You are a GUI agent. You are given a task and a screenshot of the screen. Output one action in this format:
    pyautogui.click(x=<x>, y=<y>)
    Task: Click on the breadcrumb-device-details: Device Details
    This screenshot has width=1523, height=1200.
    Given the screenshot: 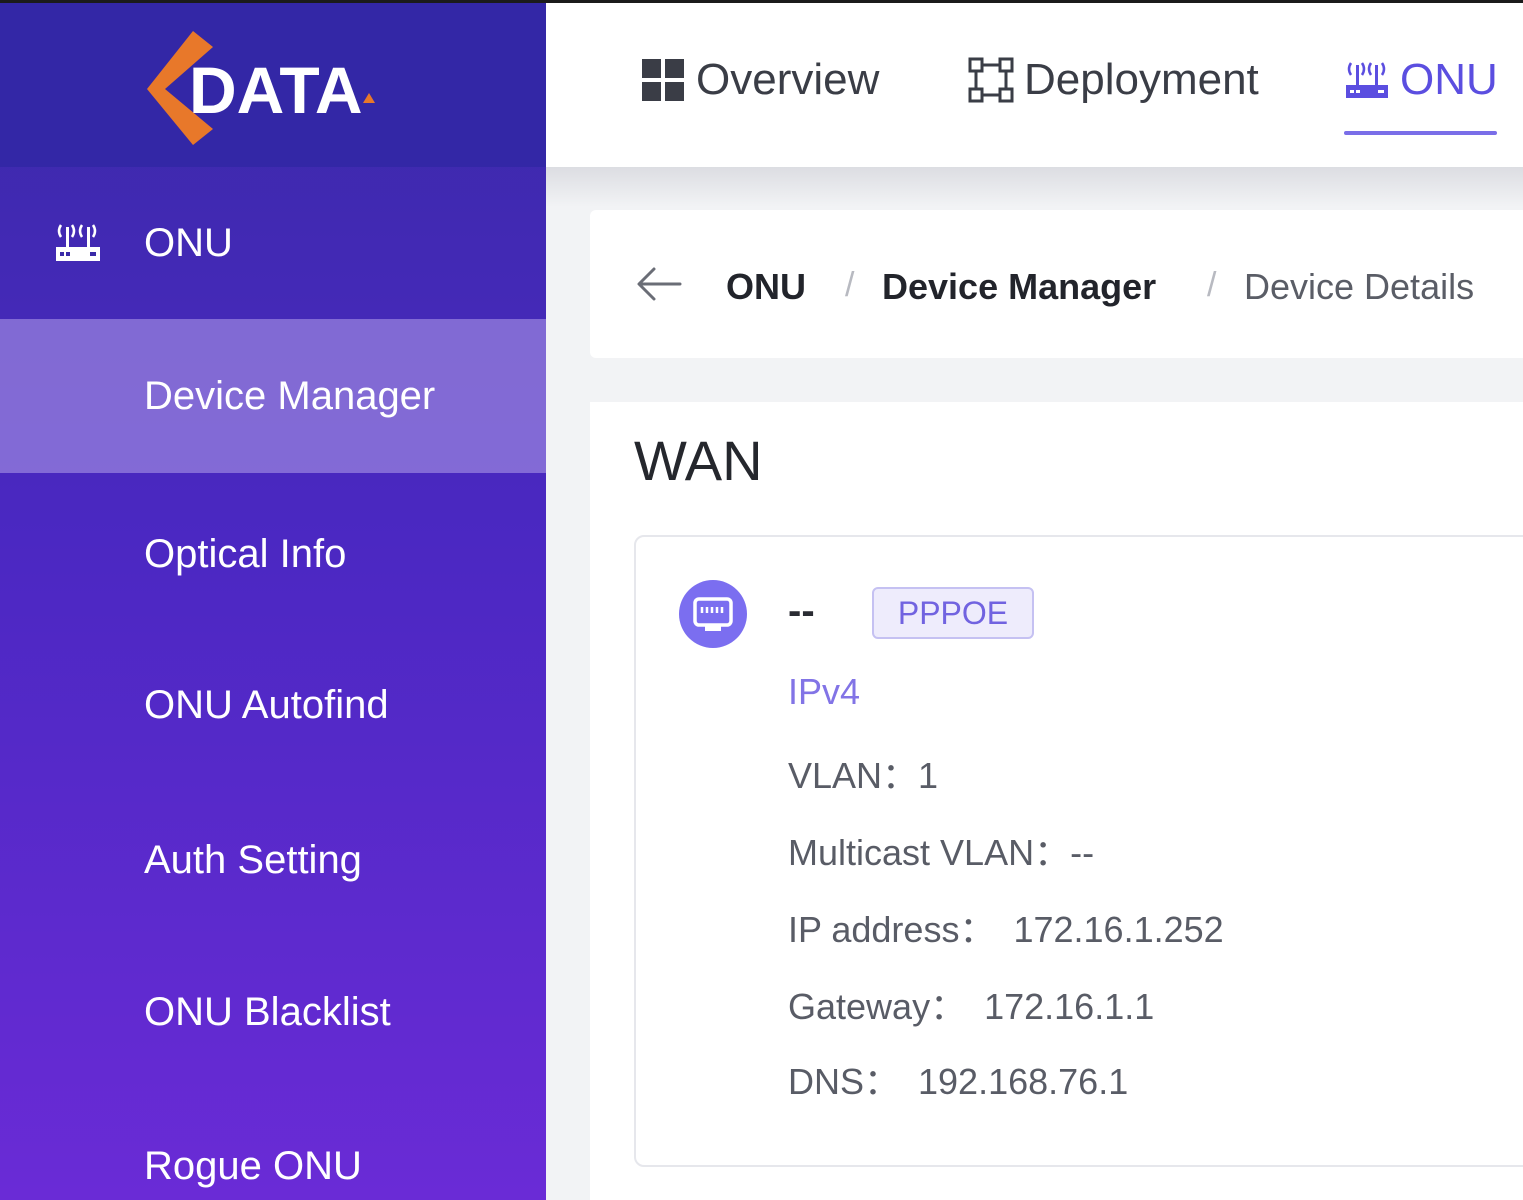 What is the action you would take?
    pyautogui.click(x=1359, y=286)
    